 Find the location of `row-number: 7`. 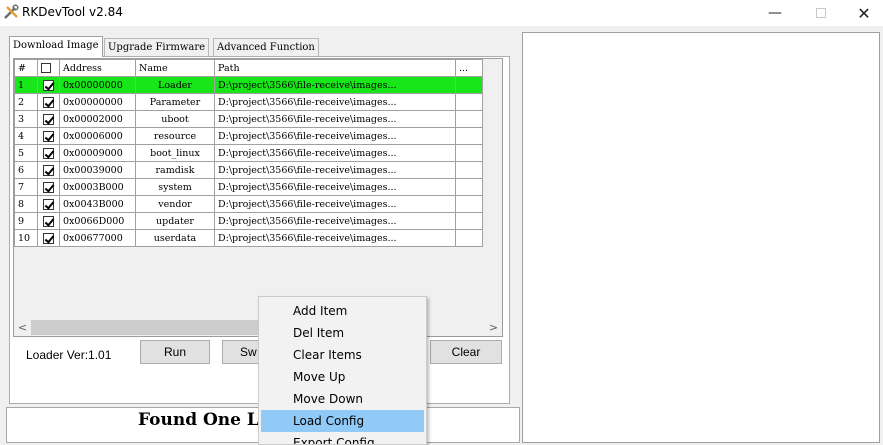

row-number: 7 is located at coordinates (26, 187).